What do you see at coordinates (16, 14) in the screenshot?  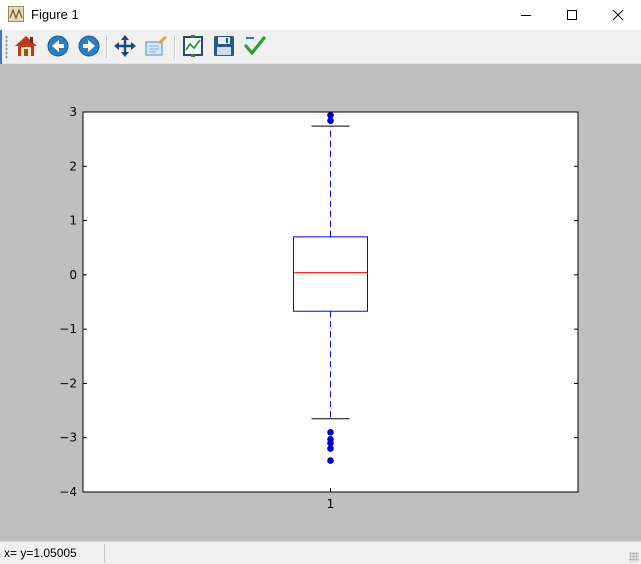 I see `figure-app-icon` at bounding box center [16, 14].